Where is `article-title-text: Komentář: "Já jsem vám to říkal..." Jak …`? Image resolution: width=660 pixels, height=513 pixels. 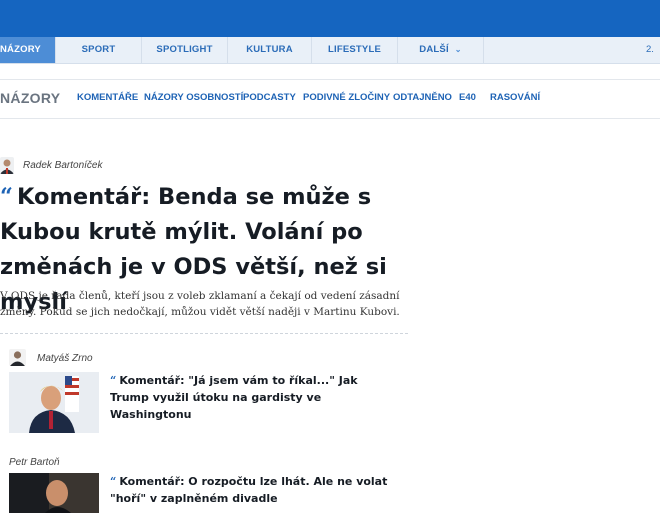
article-title-text: Komentář: "Já jsem vám to říkal..." Jak … is located at coordinates (234, 397).